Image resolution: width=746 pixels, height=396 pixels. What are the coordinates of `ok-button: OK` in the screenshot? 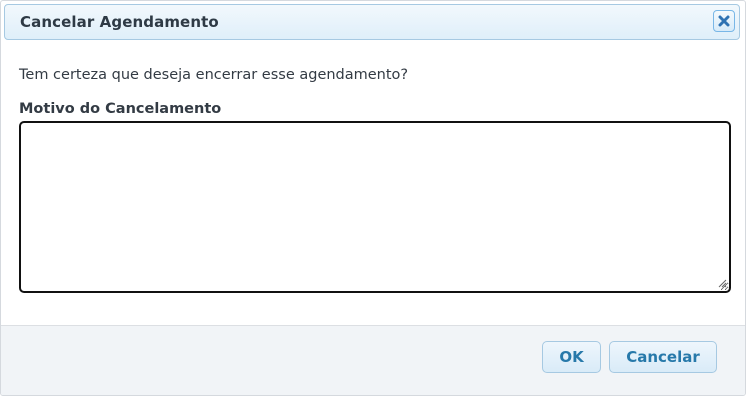 It's located at (571, 357).